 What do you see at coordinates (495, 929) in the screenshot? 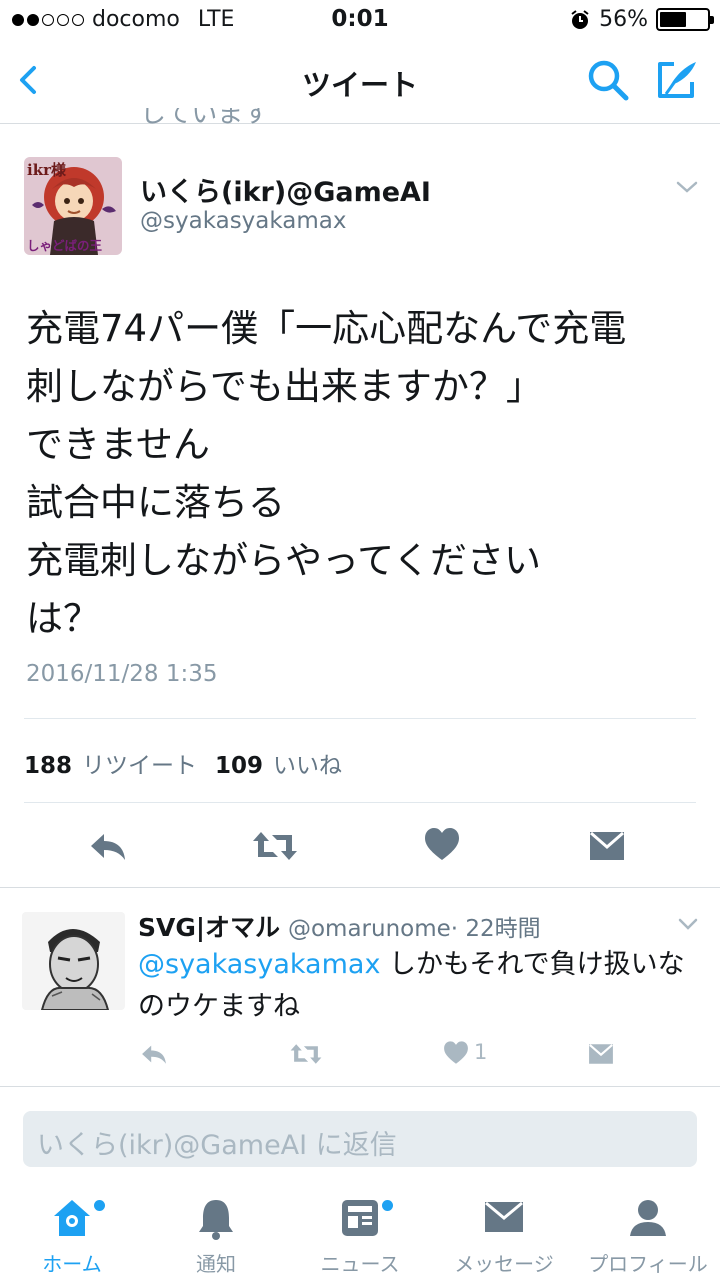
I see `reply-time: · 22時間` at bounding box center [495, 929].